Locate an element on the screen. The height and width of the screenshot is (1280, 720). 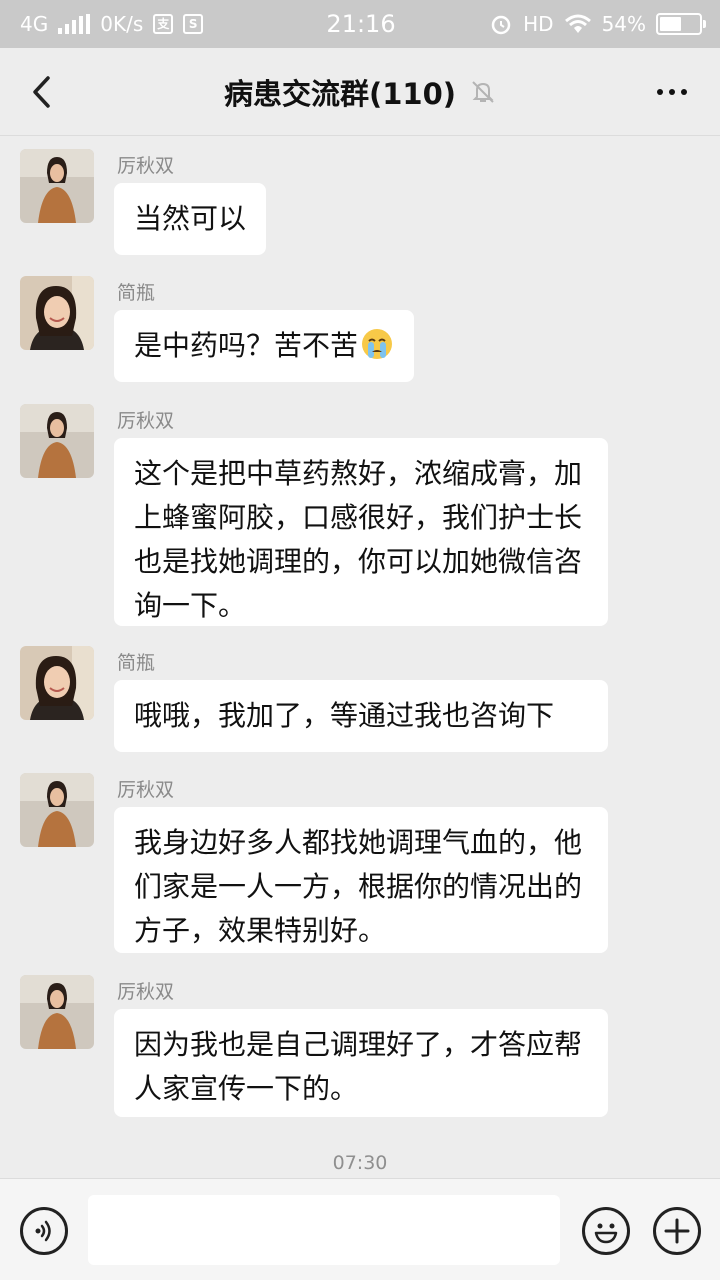
emoji-icon is located at coordinates (606, 1233).